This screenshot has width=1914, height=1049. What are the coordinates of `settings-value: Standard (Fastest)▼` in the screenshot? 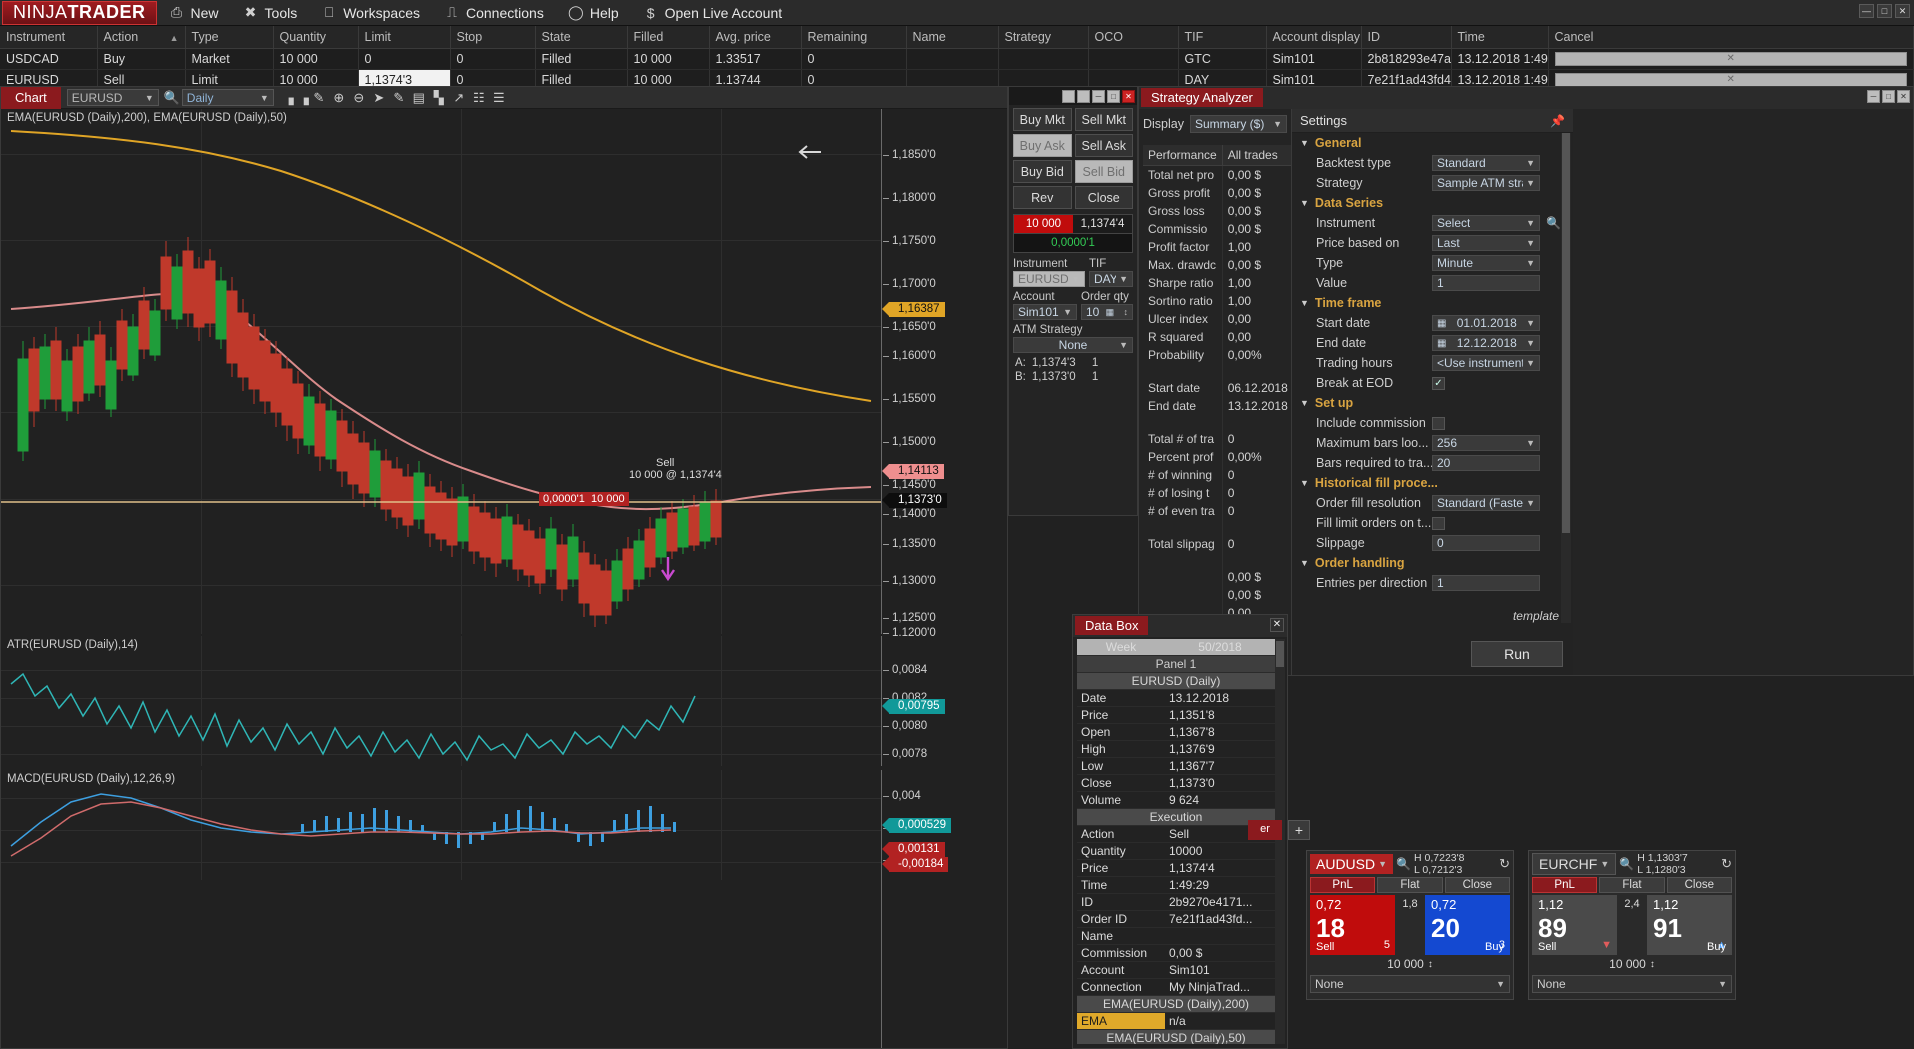 It's located at (1486, 503).